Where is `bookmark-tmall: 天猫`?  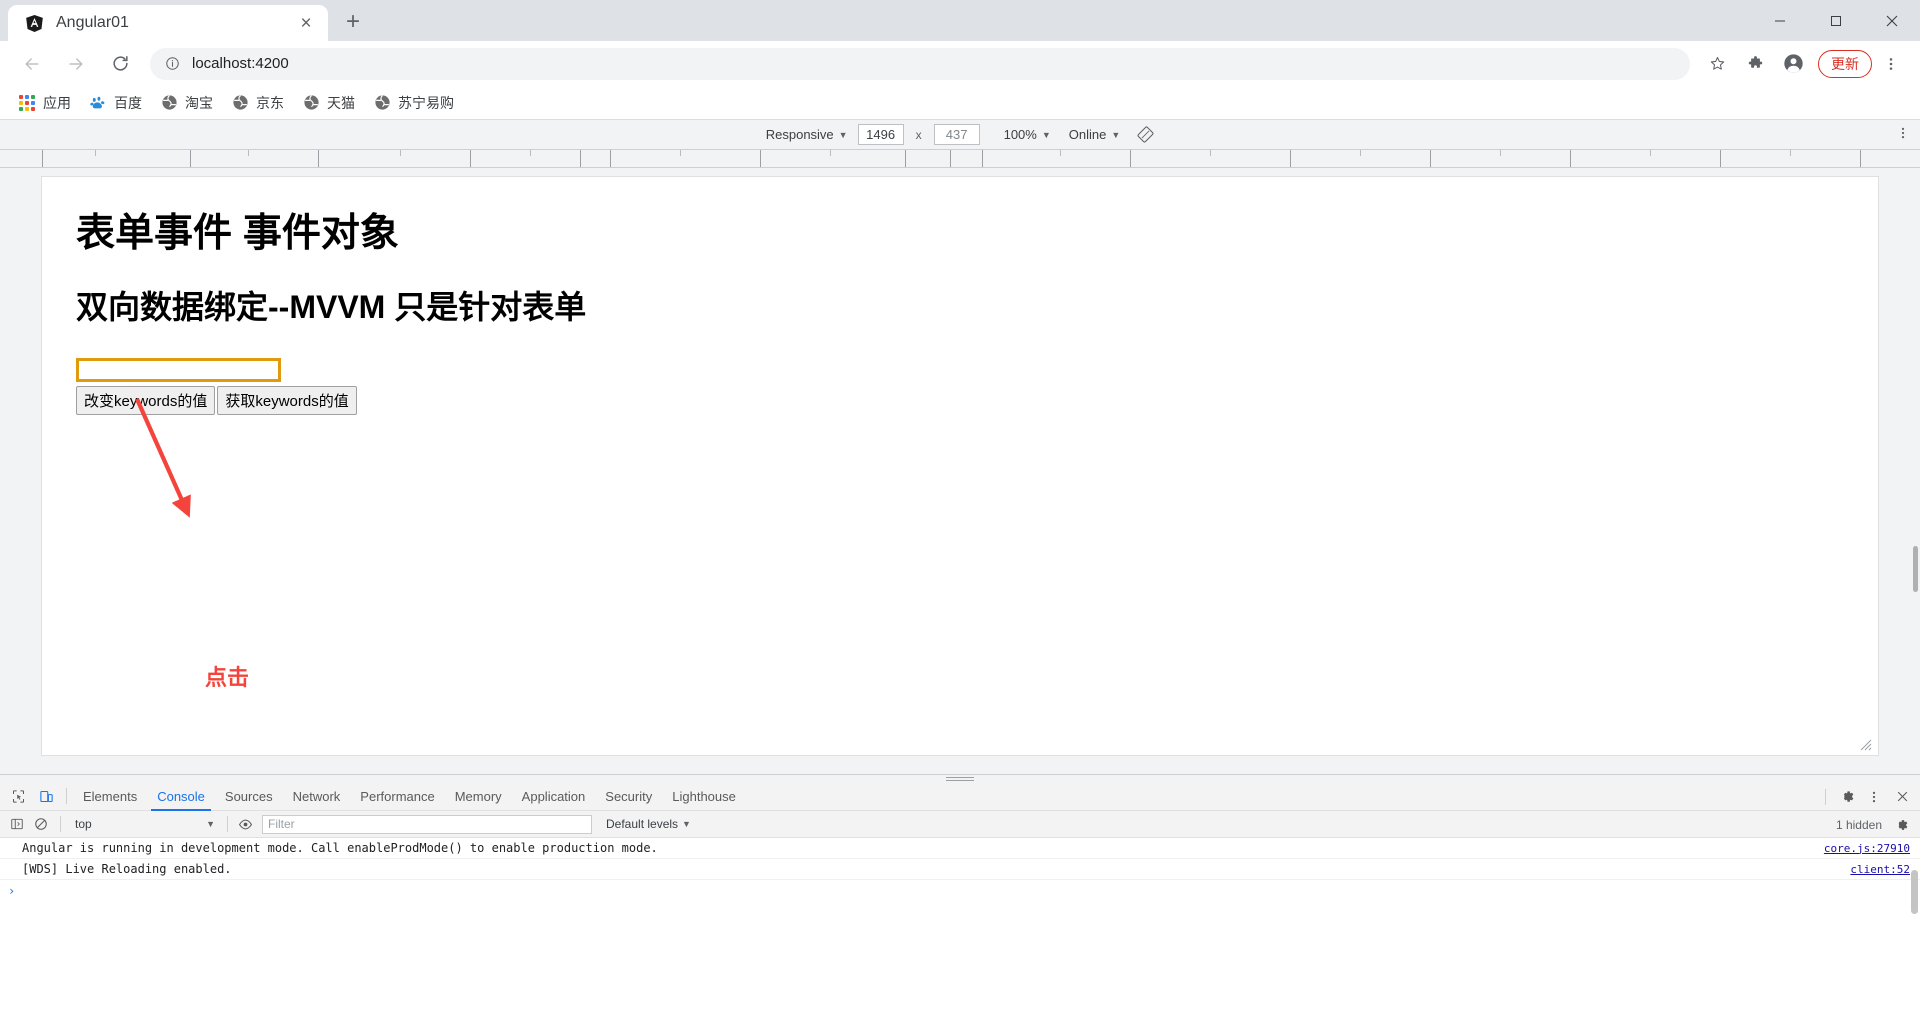
bookmark-tmall: 天猫 is located at coordinates (328, 103).